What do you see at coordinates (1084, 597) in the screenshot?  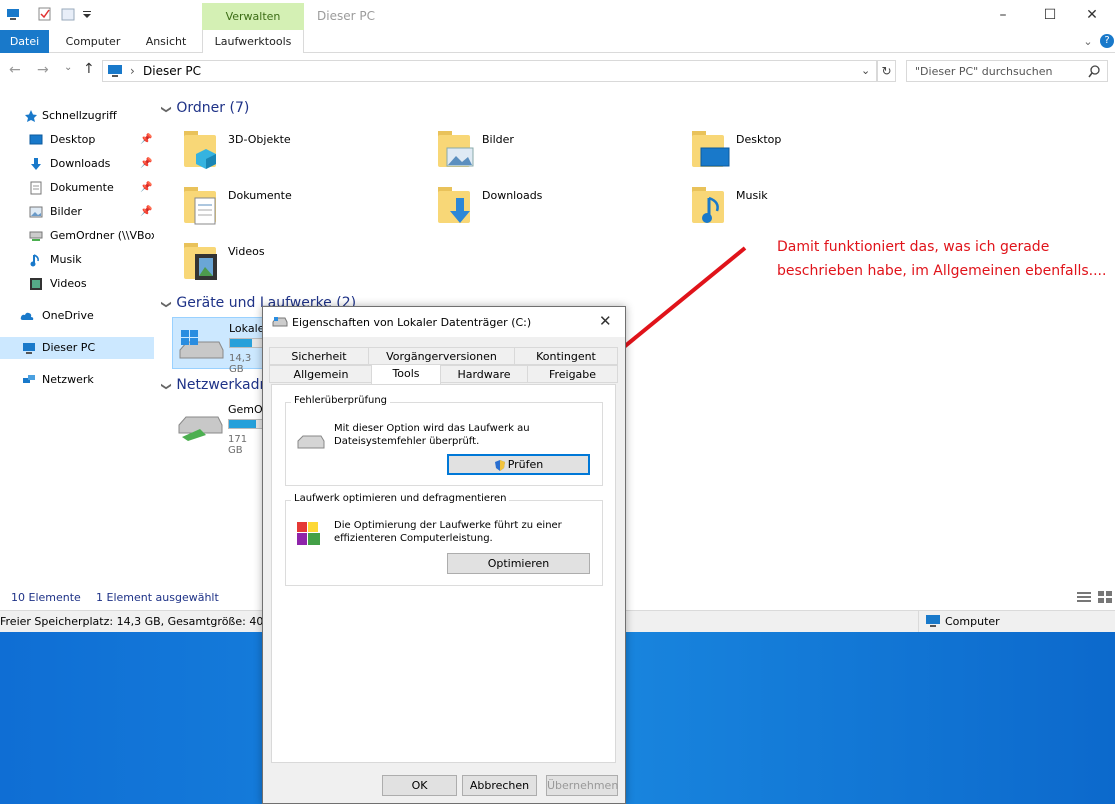 I see `details-view-icon` at bounding box center [1084, 597].